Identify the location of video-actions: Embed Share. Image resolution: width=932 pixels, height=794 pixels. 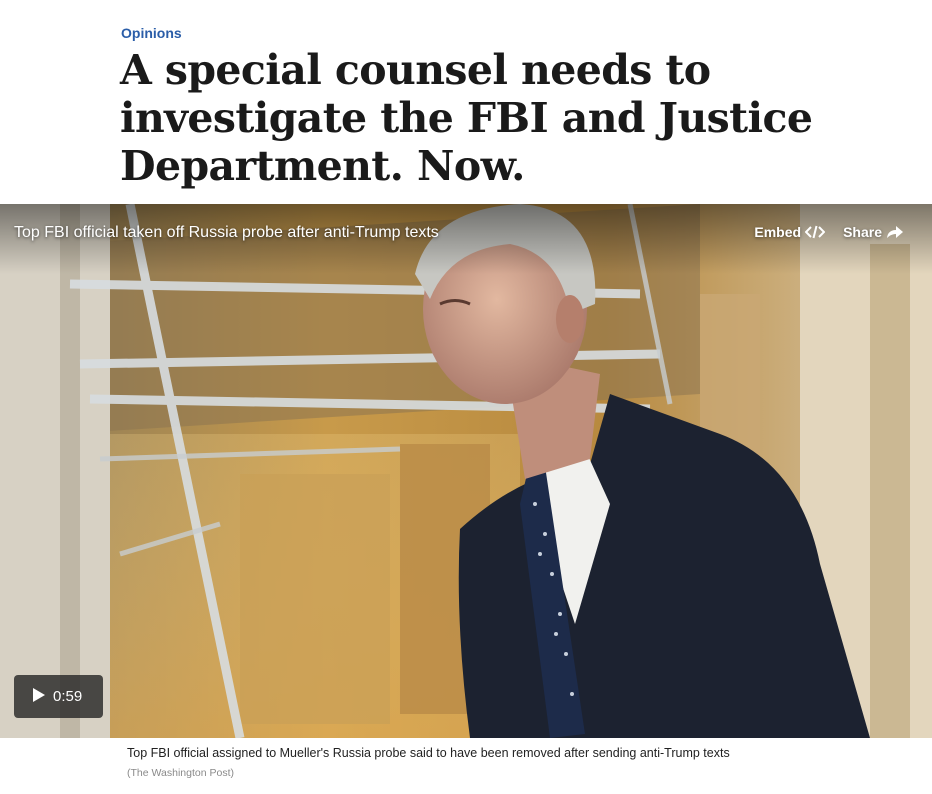
(829, 232).